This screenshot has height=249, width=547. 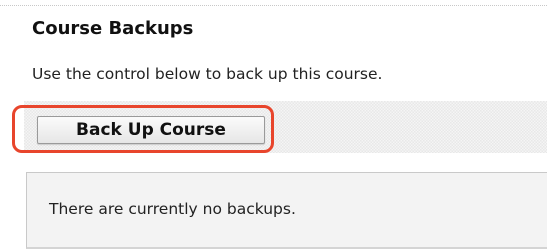 I want to click on back-up-course-button: Back Up Course, so click(x=151, y=130).